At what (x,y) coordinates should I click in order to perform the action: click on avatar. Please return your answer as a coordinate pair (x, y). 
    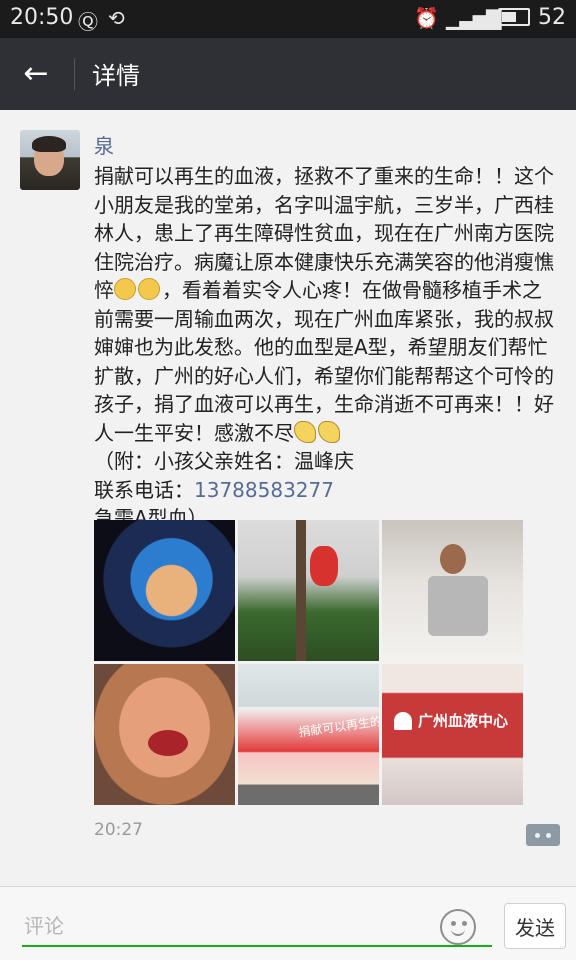
    Looking at the image, I should click on (50, 160).